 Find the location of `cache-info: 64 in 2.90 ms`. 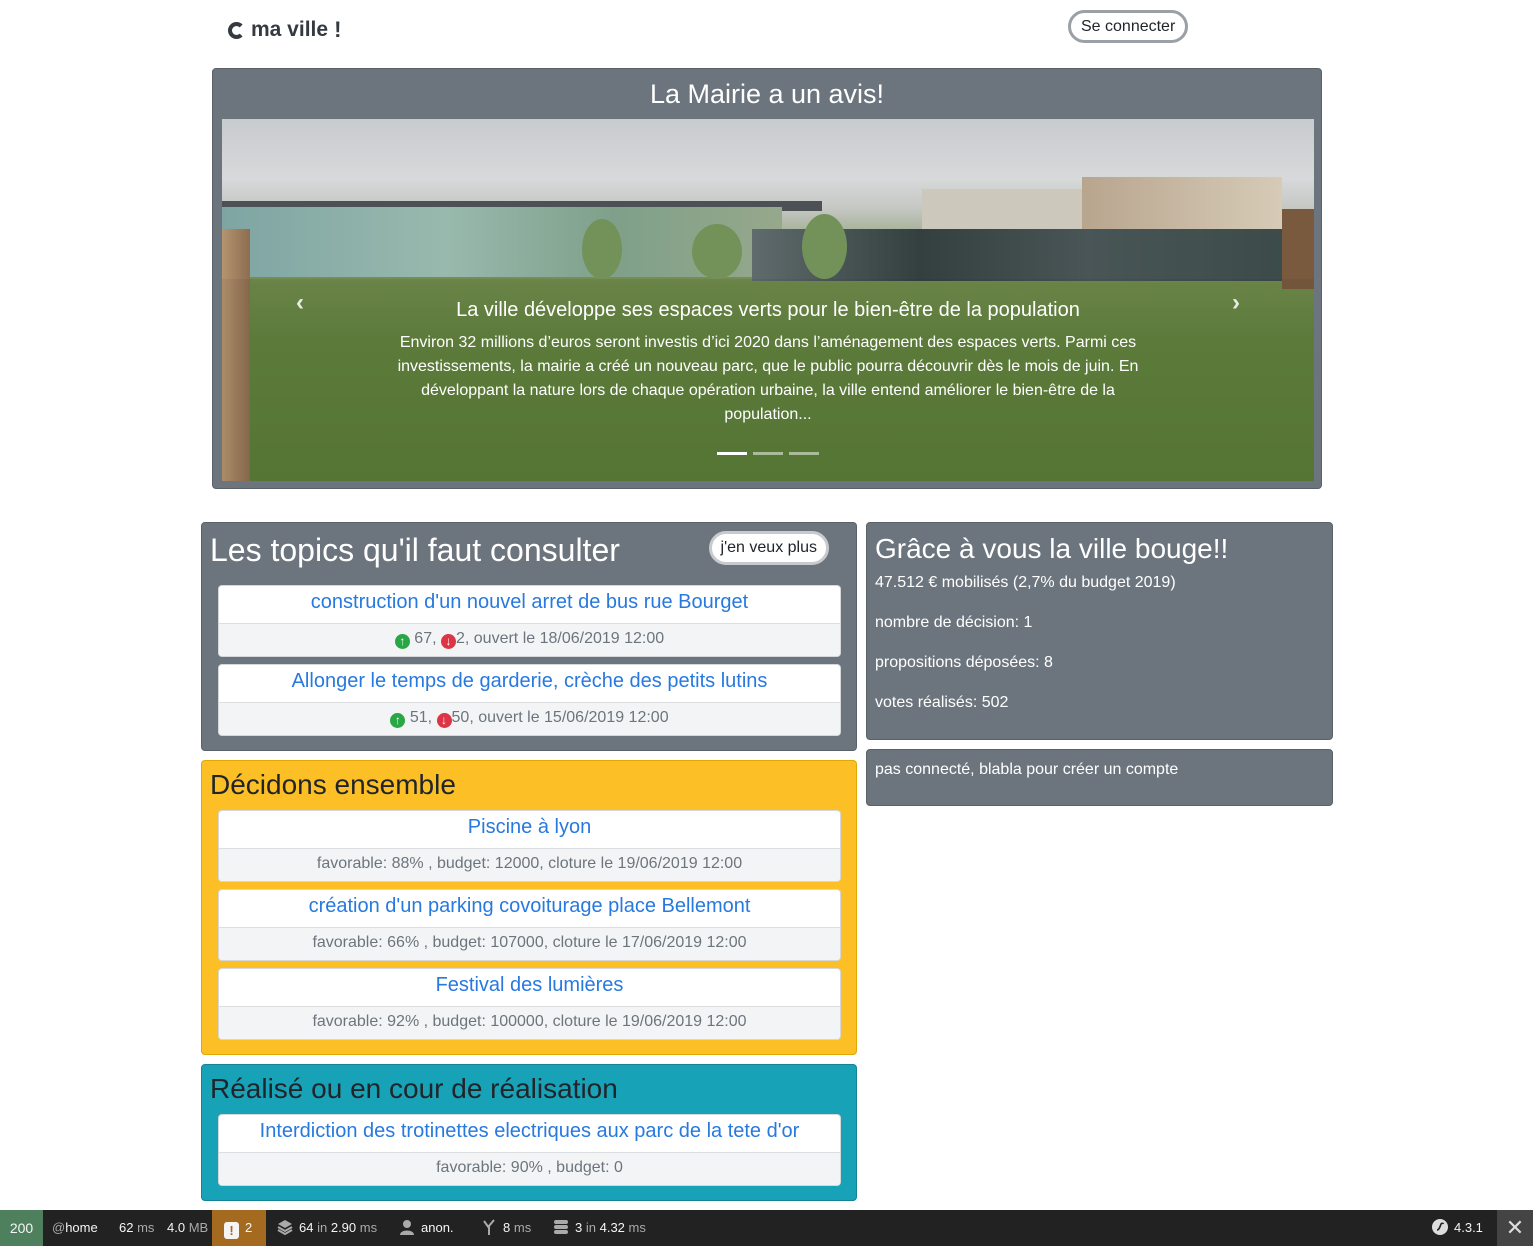

cache-info: 64 in 2.90 ms is located at coordinates (327, 1228).